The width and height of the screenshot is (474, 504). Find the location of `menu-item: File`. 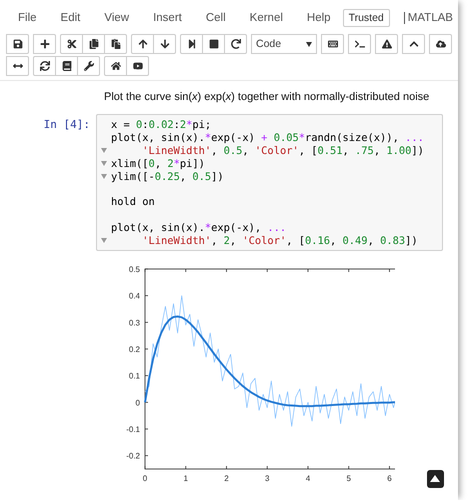

menu-item: File is located at coordinates (27, 18).